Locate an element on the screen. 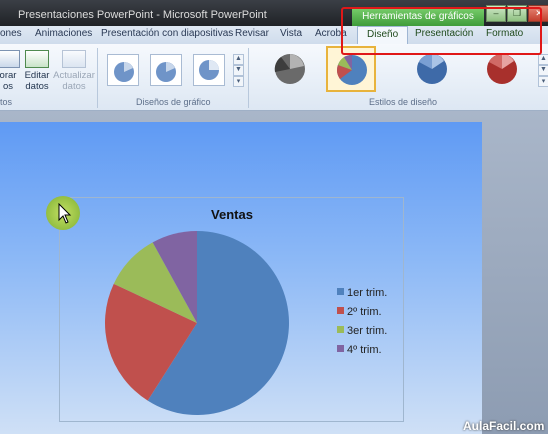  layouts-scroll-up-icon: ▲ is located at coordinates (238, 59).